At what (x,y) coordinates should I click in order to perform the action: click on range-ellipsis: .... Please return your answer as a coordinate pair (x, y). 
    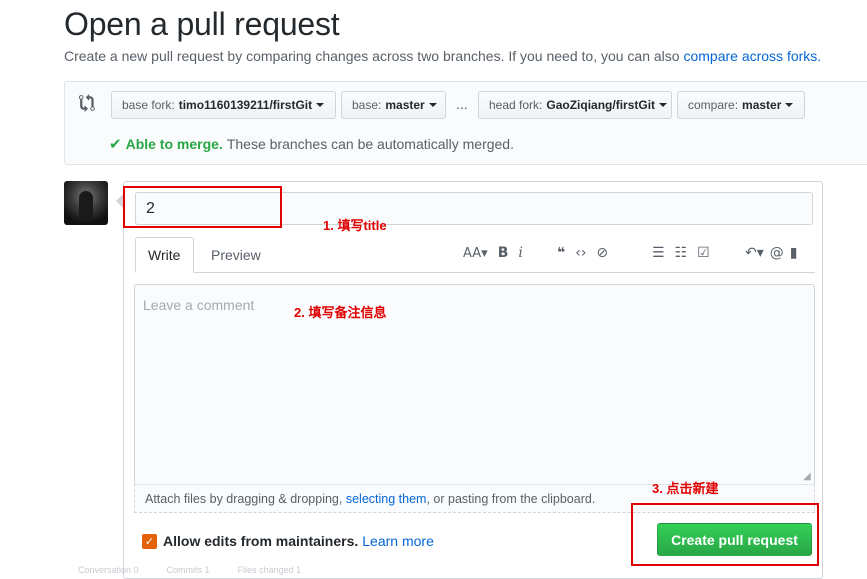
    Looking at the image, I should click on (462, 104).